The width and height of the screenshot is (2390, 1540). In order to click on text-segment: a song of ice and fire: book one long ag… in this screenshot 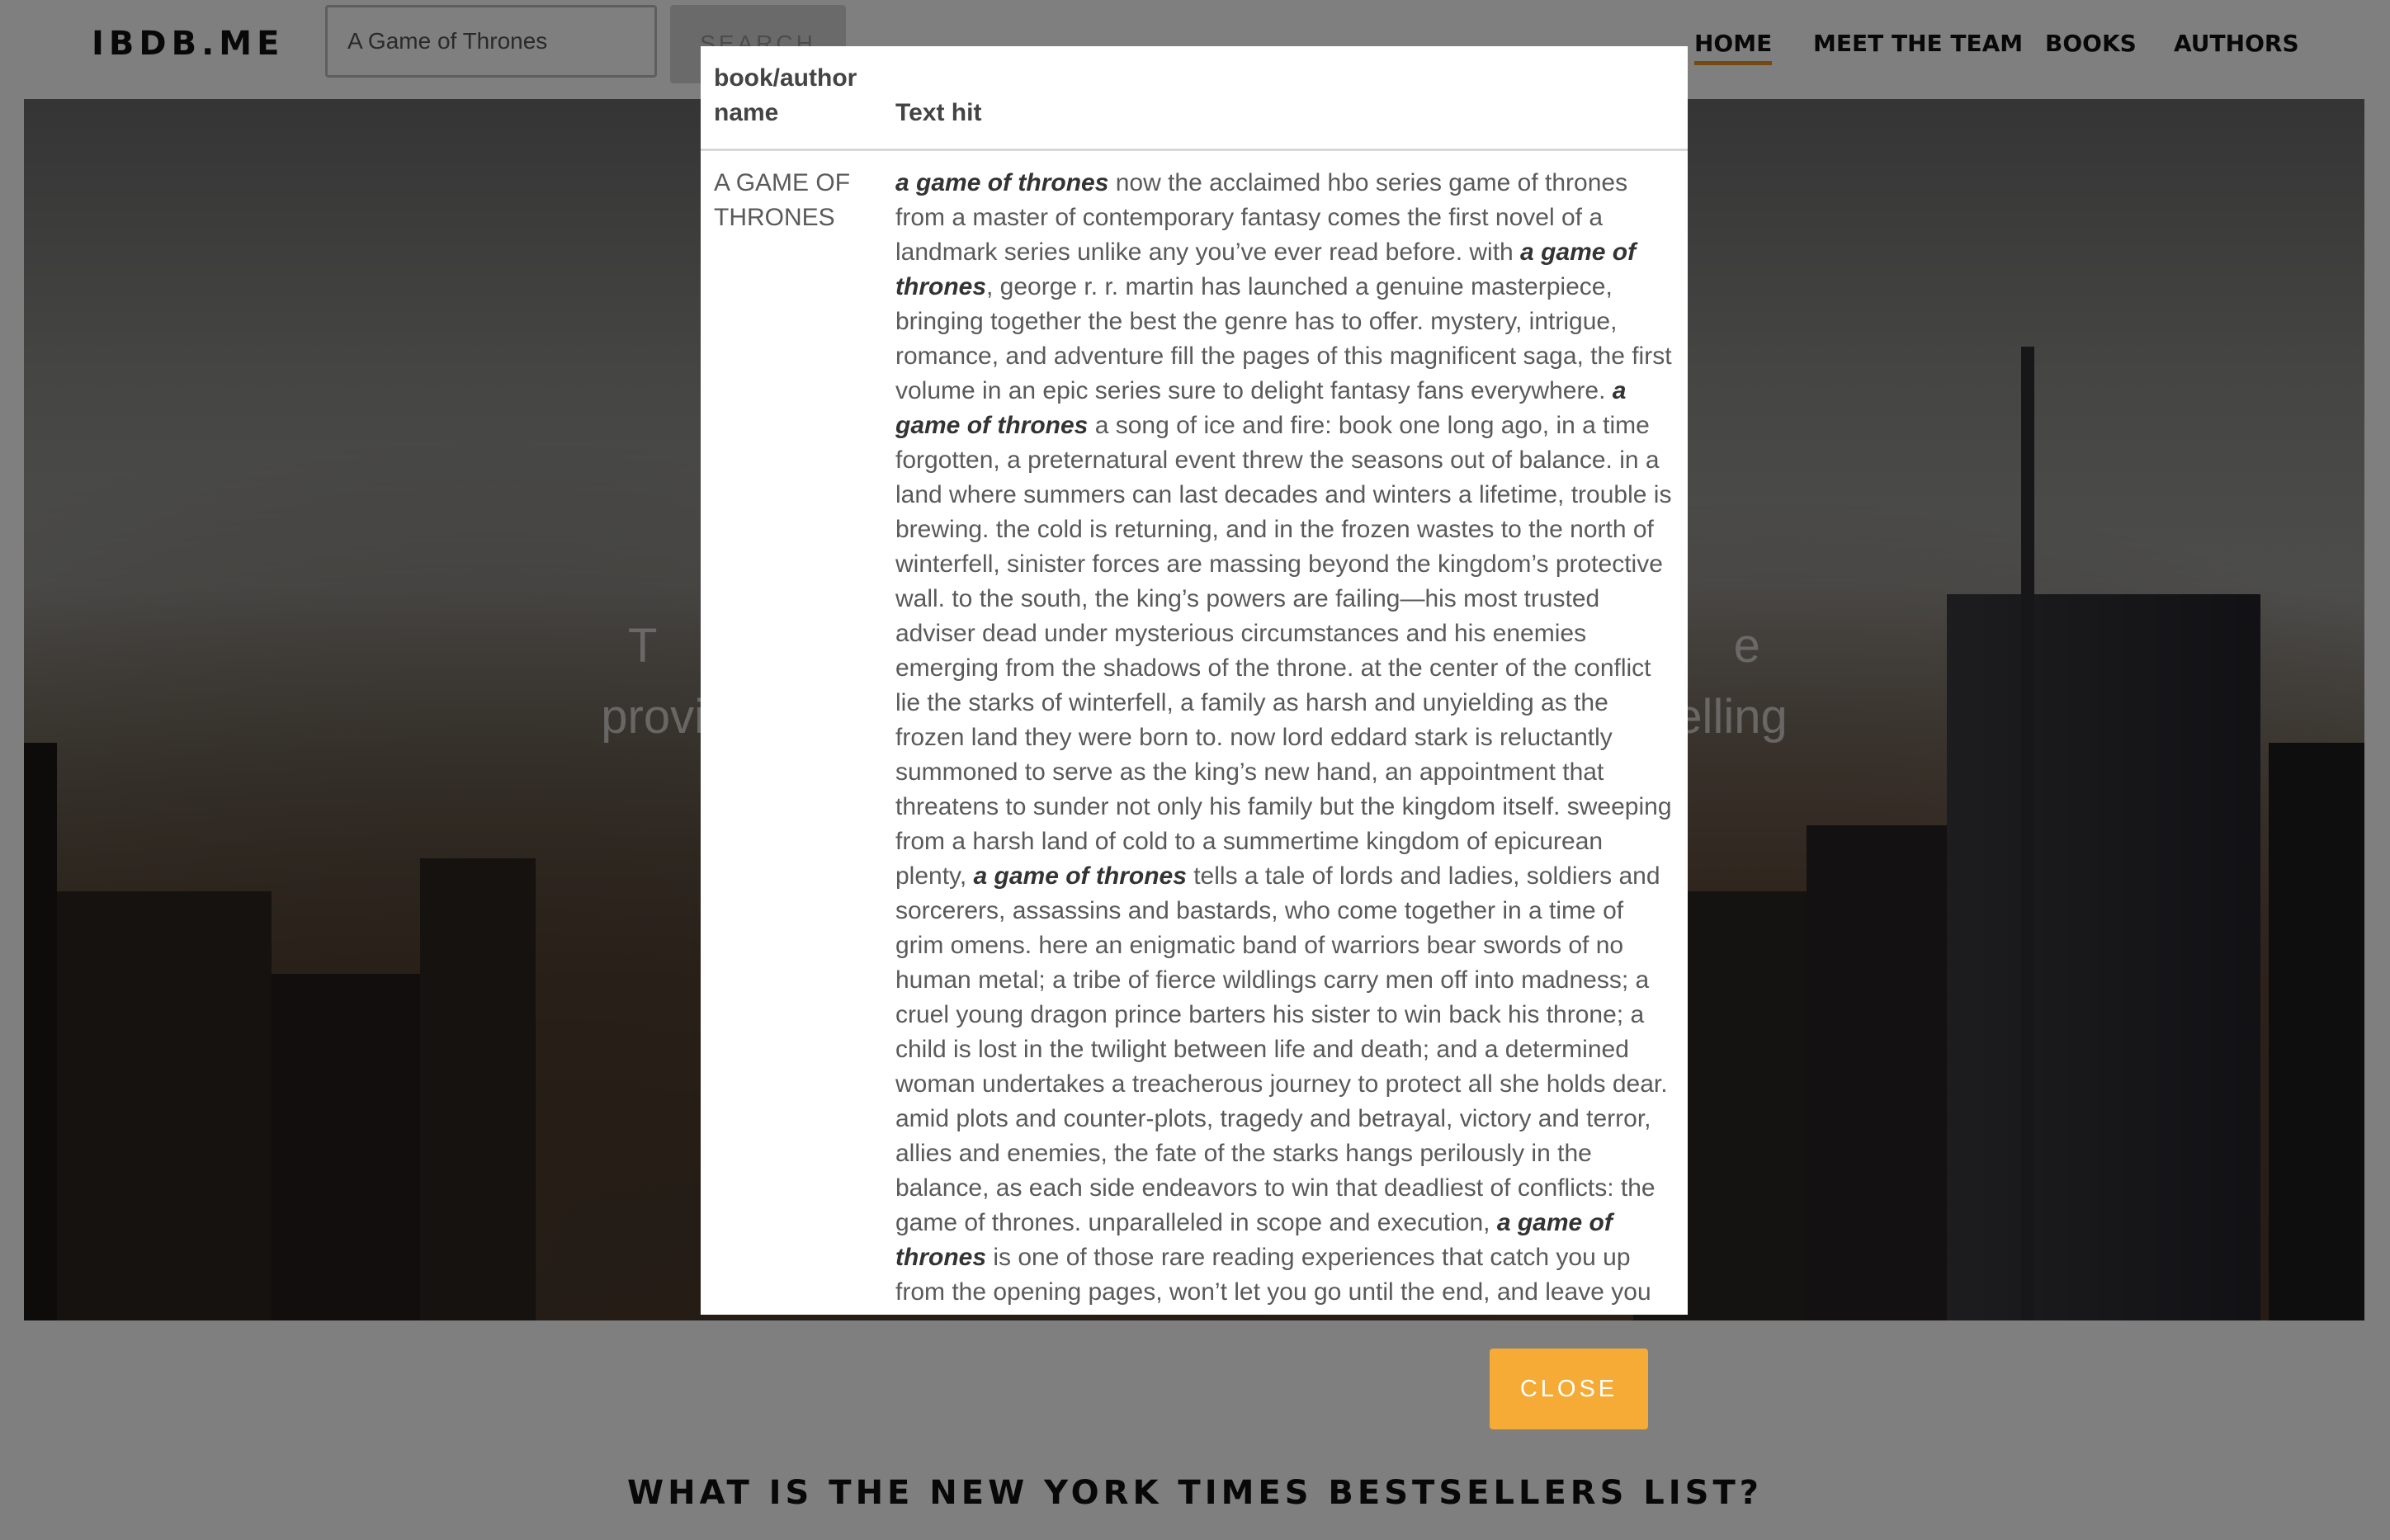, I will do `click(1283, 651)`.